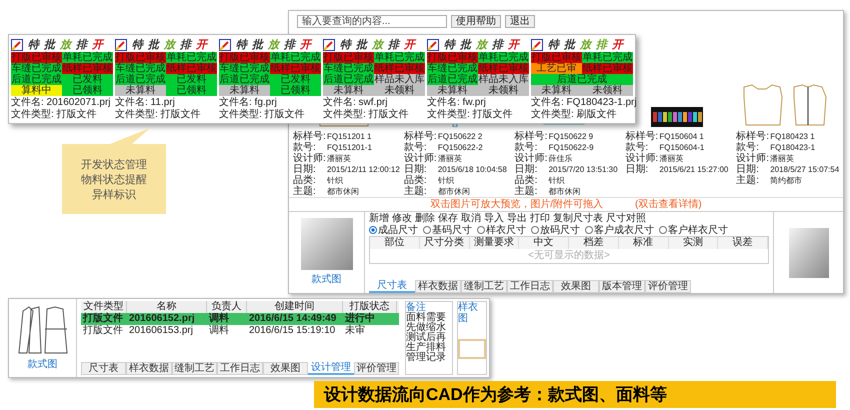  I want to click on toolbar-button: 新增, so click(379, 218).